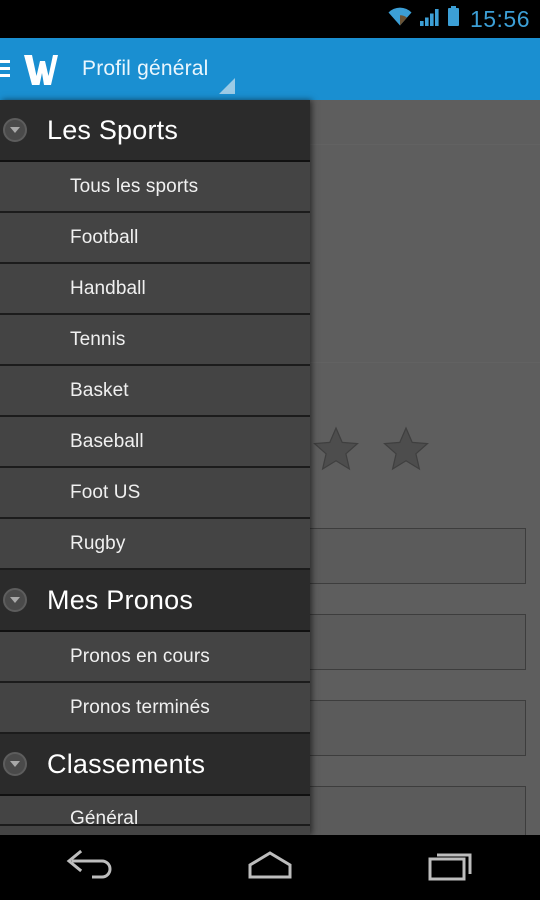 The image size is (540, 900). I want to click on drawer-item-label: Football, so click(104, 237).